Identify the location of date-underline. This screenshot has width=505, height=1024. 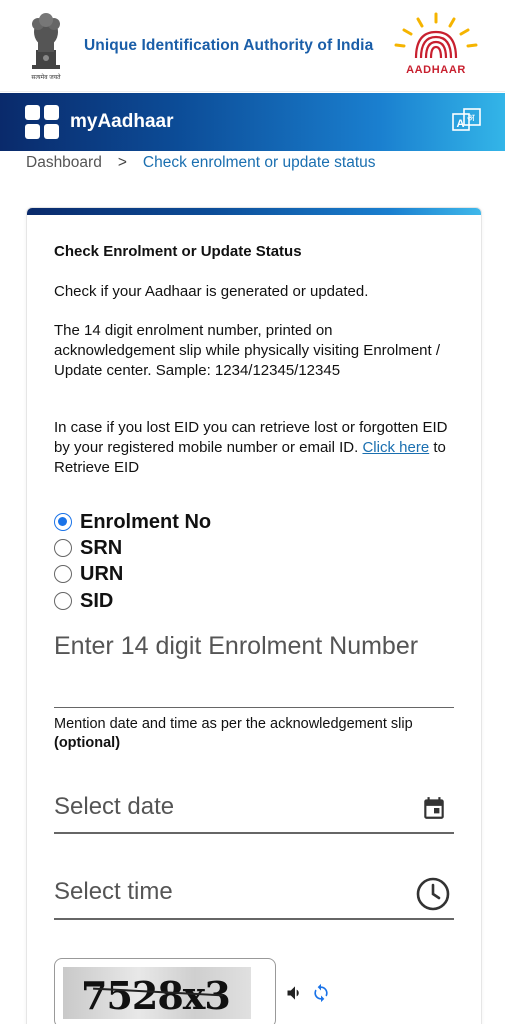
(254, 833).